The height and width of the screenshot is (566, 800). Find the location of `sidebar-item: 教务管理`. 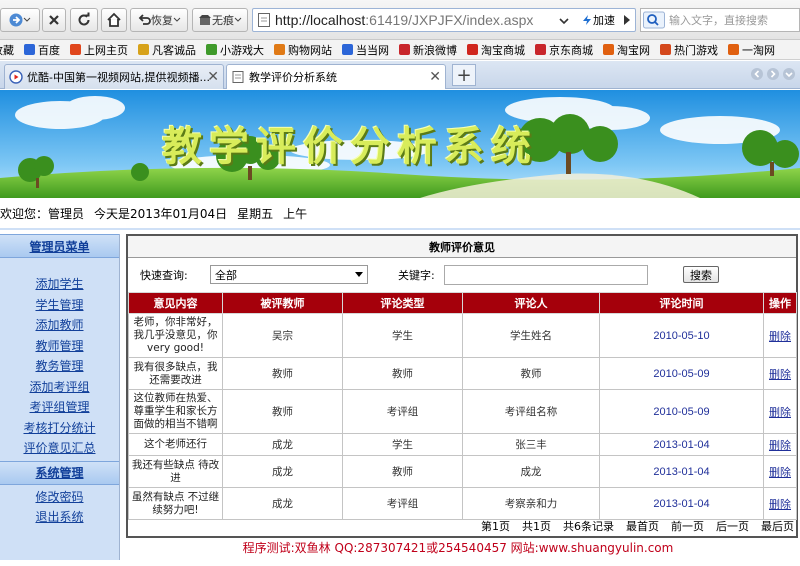

sidebar-item: 教务管理 is located at coordinates (59, 366).